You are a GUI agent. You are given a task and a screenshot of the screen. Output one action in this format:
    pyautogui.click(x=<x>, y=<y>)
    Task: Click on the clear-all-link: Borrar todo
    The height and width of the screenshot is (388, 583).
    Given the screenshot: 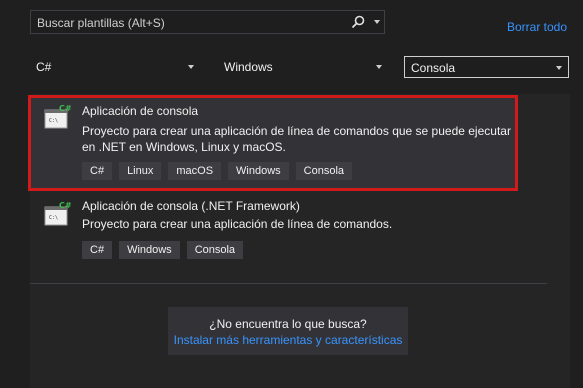 What is the action you would take?
    pyautogui.click(x=537, y=27)
    